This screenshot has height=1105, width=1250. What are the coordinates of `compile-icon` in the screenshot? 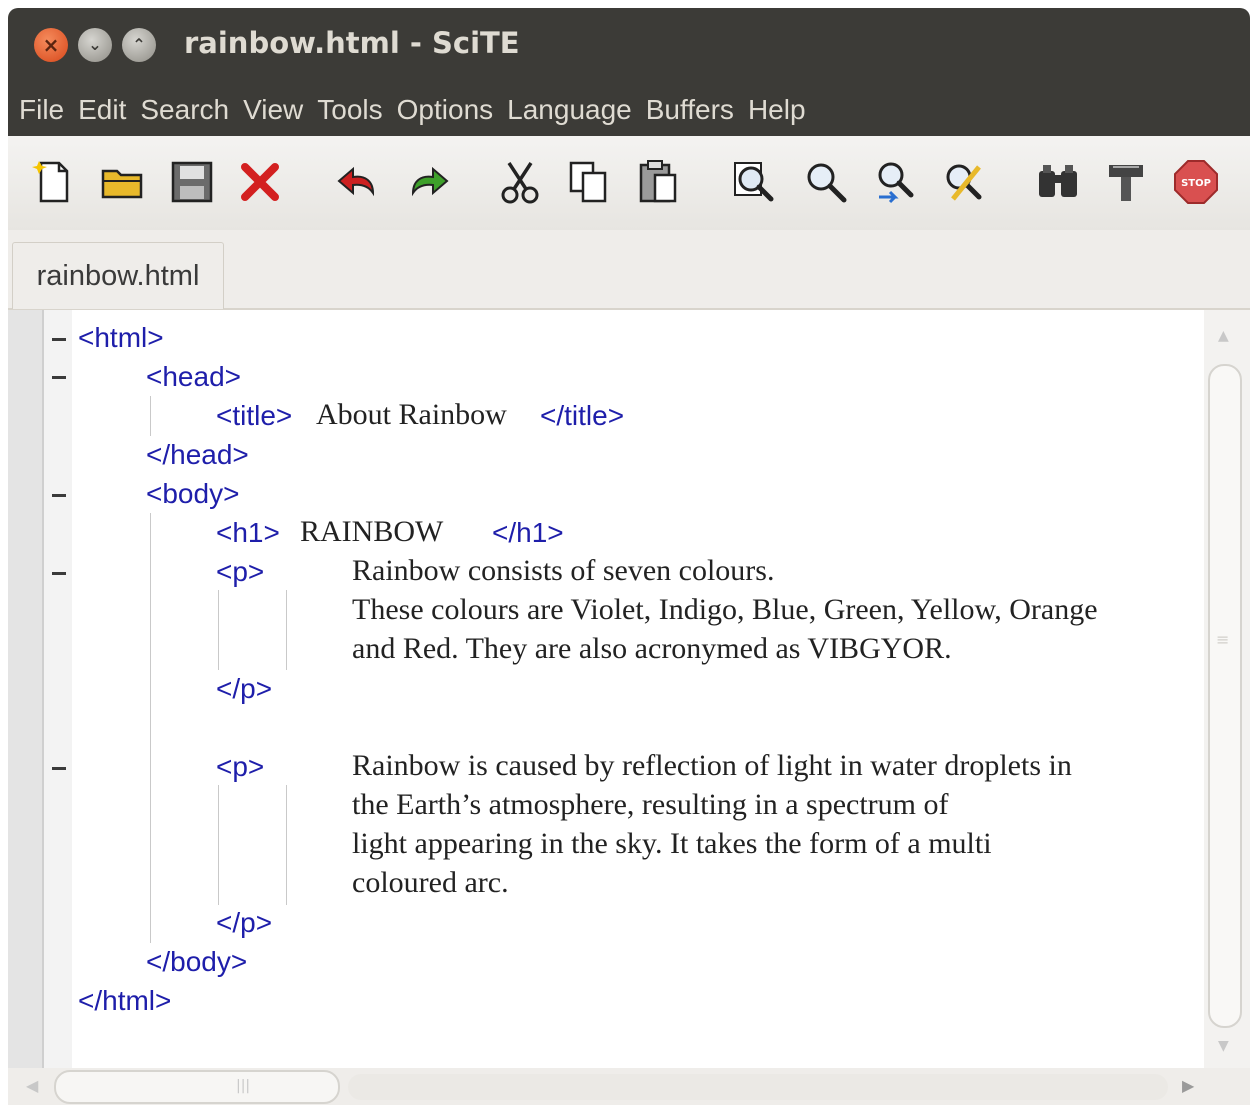 It's located at (1058, 181).